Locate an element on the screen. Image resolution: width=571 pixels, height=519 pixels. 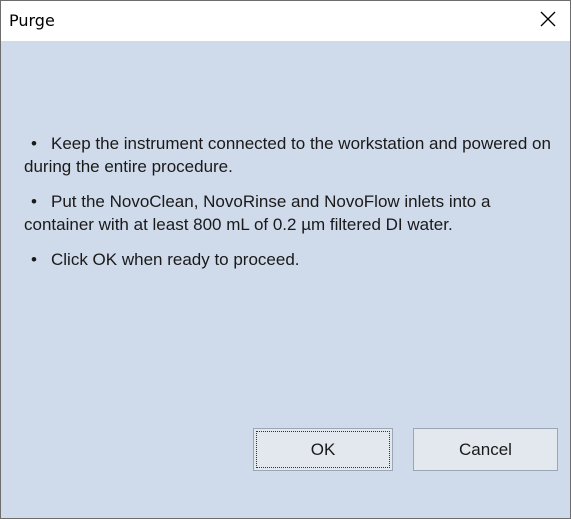
instruction-text: Click OK when ready to proceed. is located at coordinates (175, 259).